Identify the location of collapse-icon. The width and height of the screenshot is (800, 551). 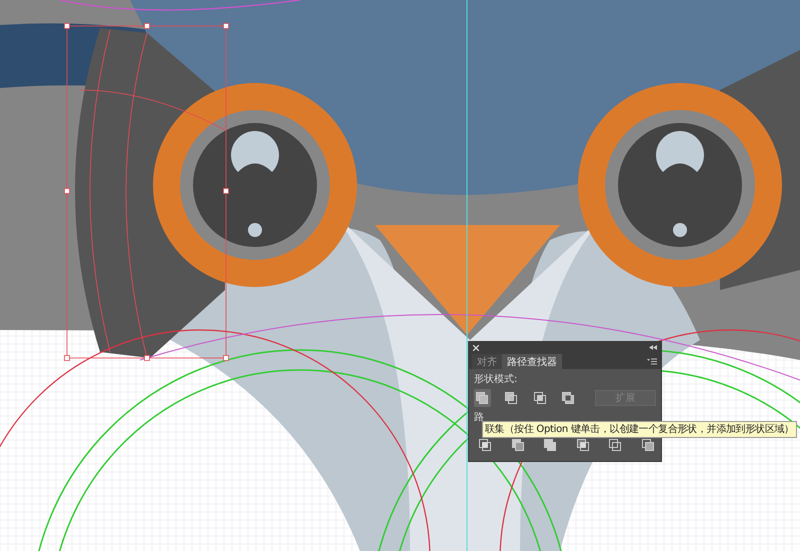
(653, 347).